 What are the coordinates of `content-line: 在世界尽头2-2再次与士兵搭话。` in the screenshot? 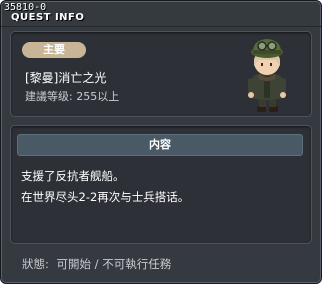 It's located at (105, 197).